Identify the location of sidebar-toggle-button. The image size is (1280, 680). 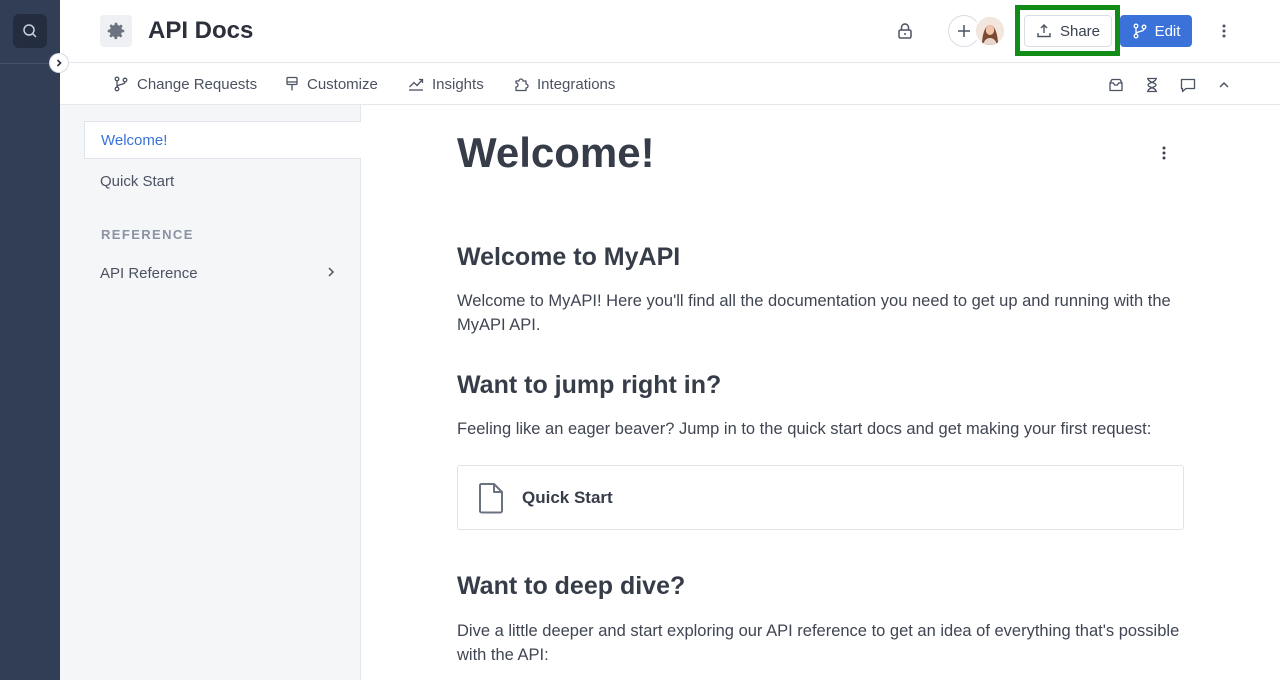
(59, 63).